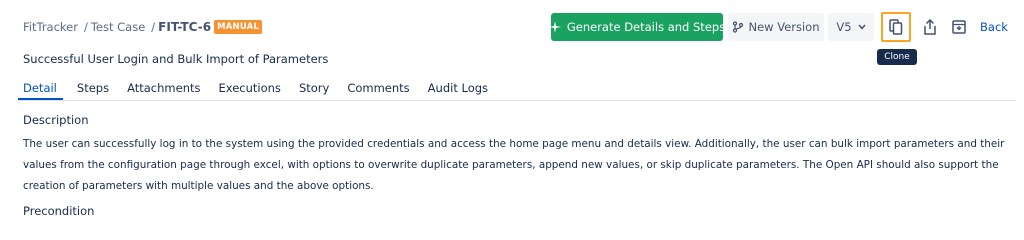 The height and width of the screenshot is (240, 1024). I want to click on version-select: V5, so click(851, 27).